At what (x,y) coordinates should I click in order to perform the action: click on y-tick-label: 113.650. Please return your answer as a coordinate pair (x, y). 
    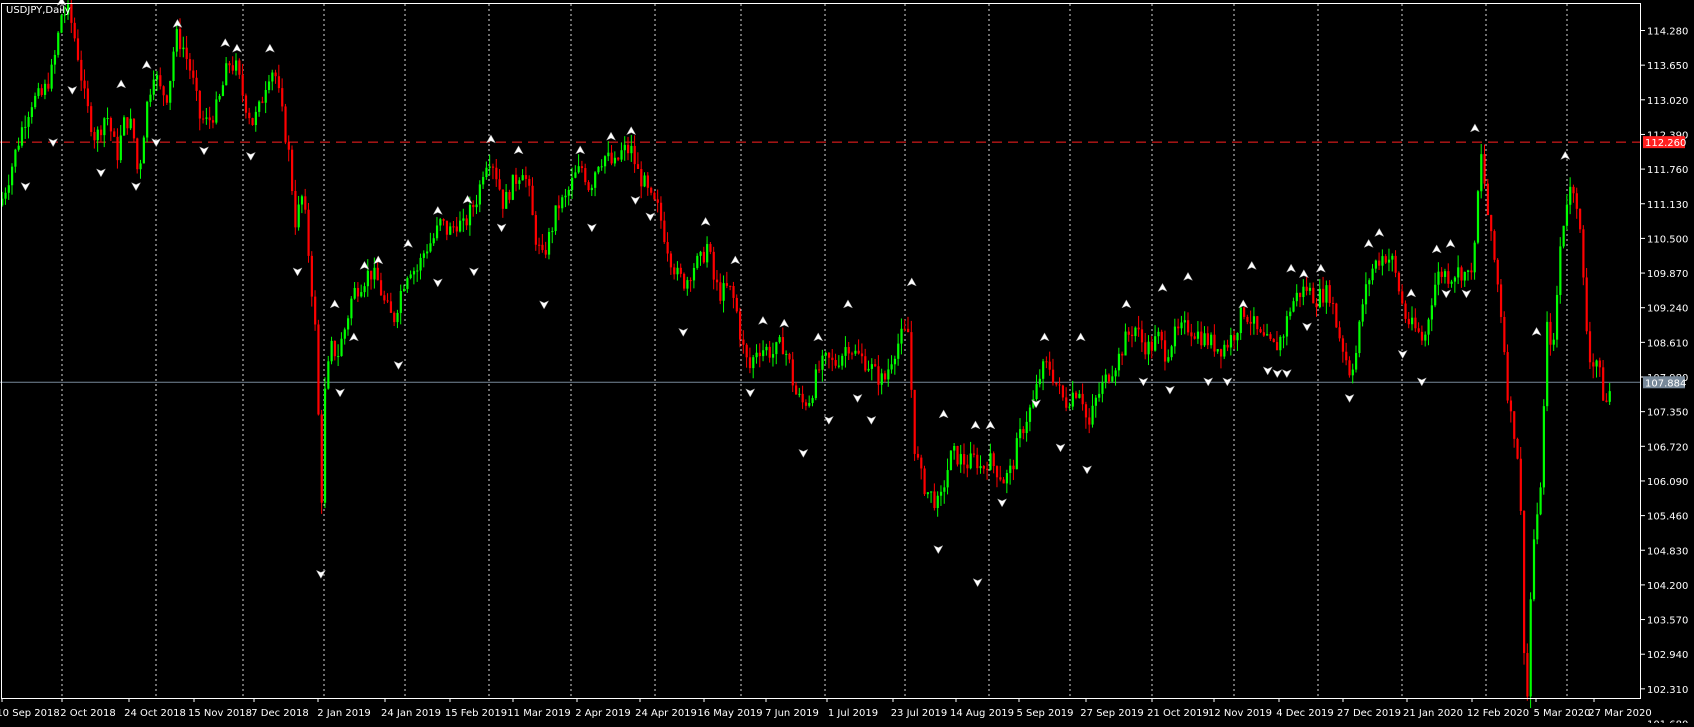
    Looking at the image, I should click on (1667, 66).